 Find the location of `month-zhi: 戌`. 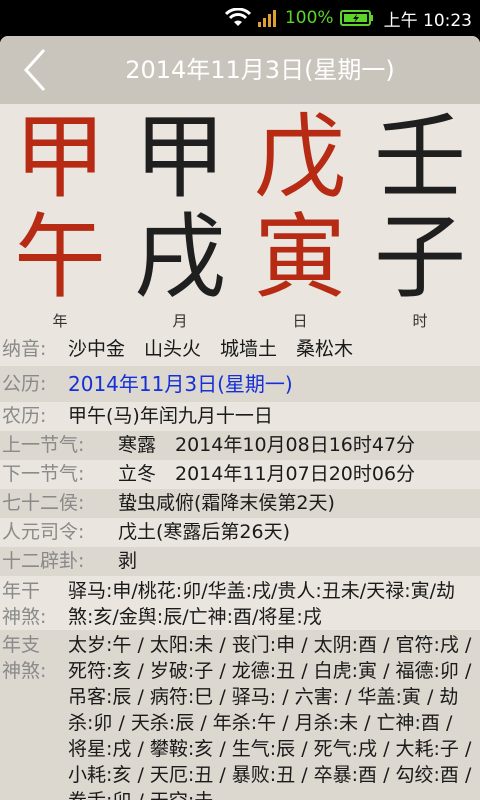

month-zhi: 戌 is located at coordinates (179, 257).